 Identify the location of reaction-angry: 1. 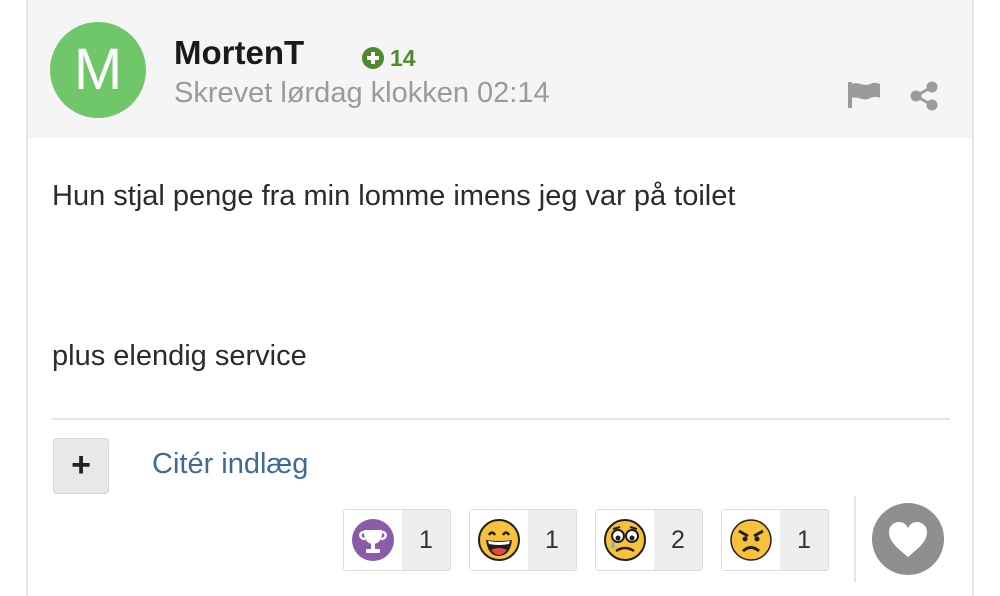
(775, 540).